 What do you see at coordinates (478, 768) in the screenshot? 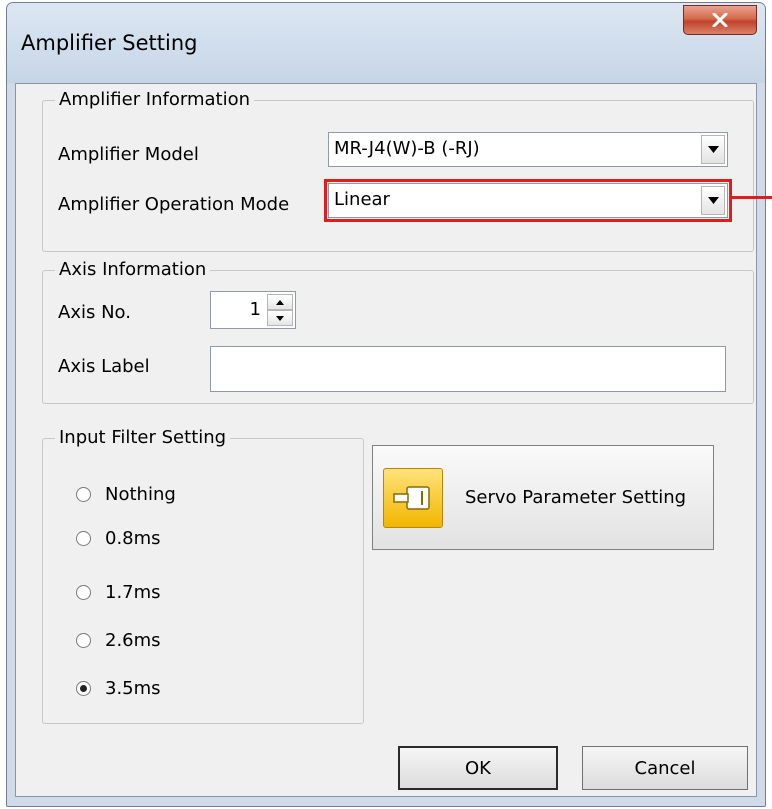
I see `ok-button: OK` at bounding box center [478, 768].